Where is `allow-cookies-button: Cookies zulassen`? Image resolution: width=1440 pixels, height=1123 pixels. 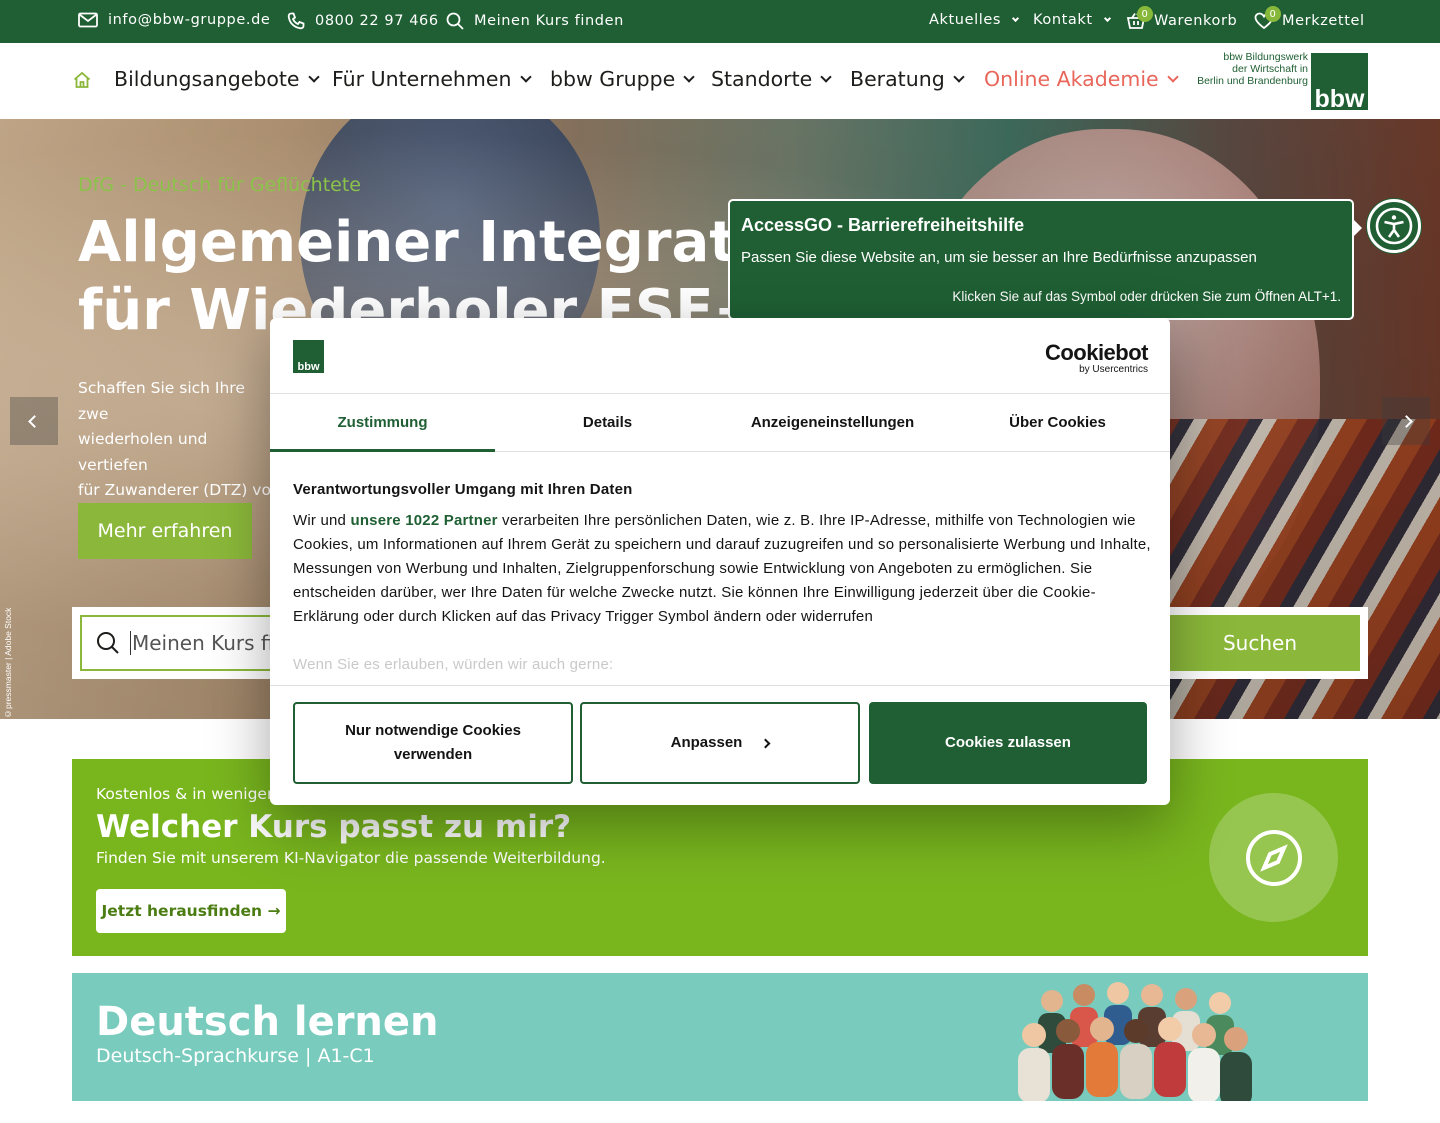
allow-cookies-button: Cookies zulassen is located at coordinates (1008, 743).